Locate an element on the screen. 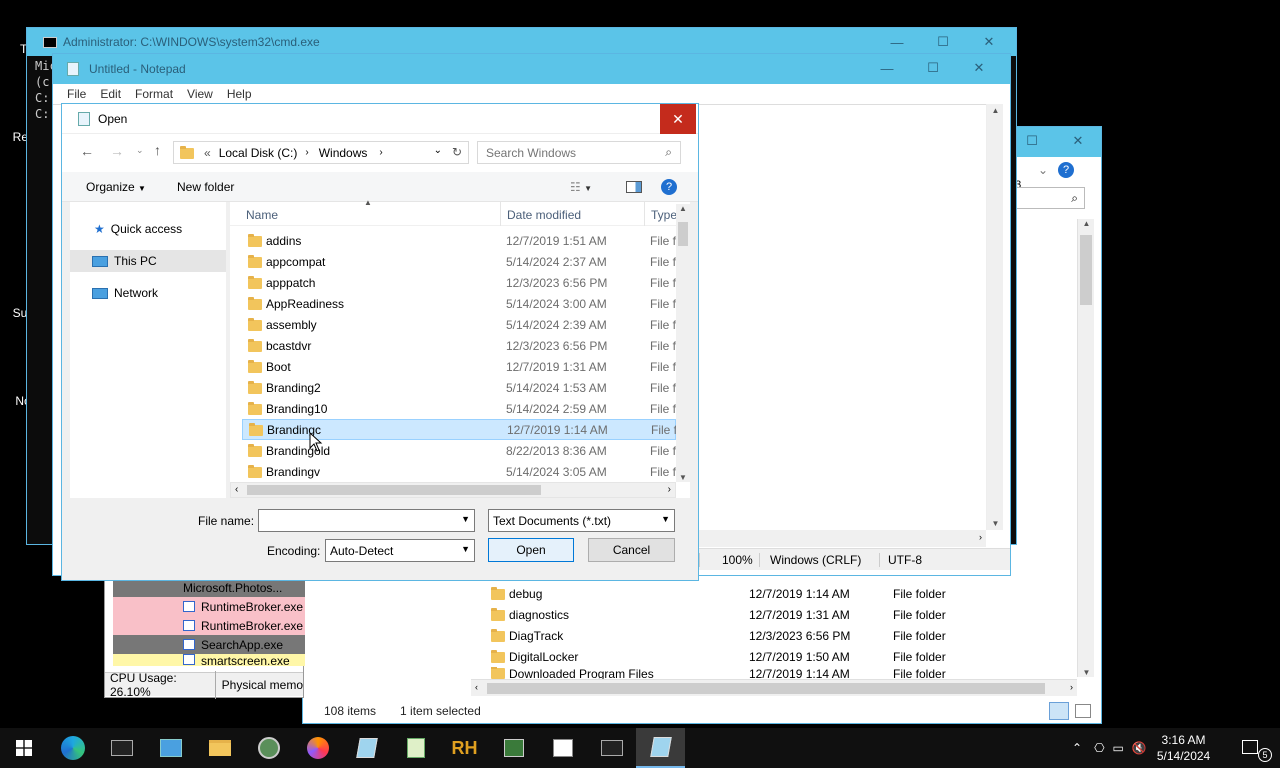 This screenshot has height=768, width=1280. file-row: Brandingc 12/7/2019 1:14 AM File f is located at coordinates (459, 429).